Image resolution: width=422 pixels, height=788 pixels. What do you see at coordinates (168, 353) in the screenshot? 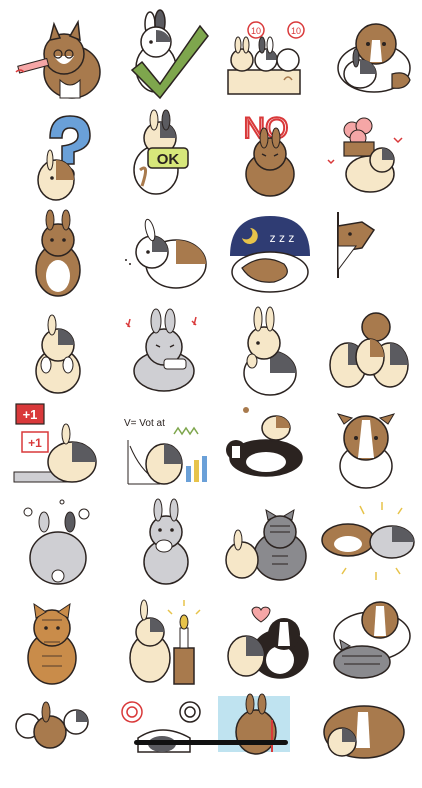
I see `sticker-gray-bunny-angry` at bounding box center [168, 353].